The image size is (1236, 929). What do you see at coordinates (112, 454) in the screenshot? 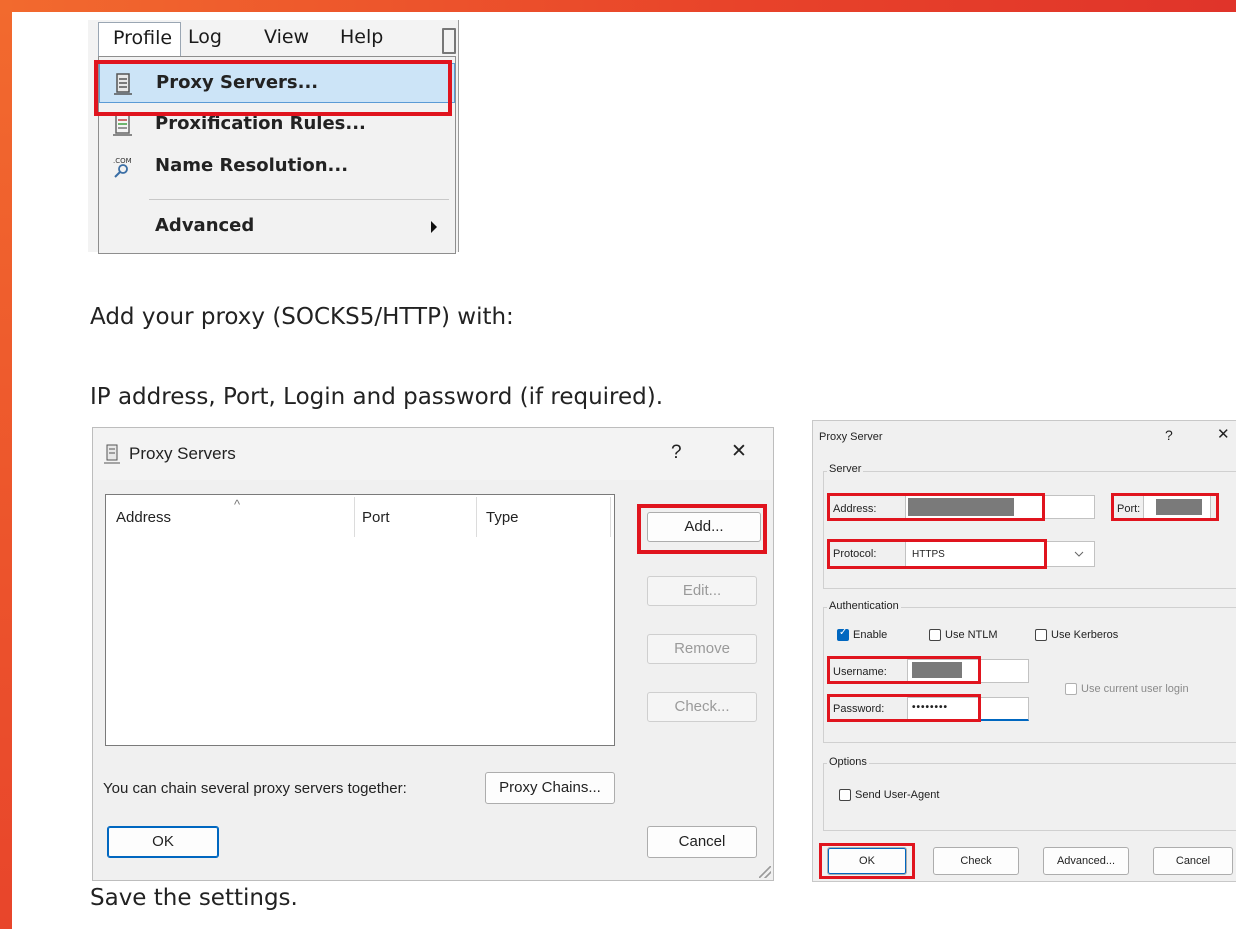
I see `server-icon` at bounding box center [112, 454].